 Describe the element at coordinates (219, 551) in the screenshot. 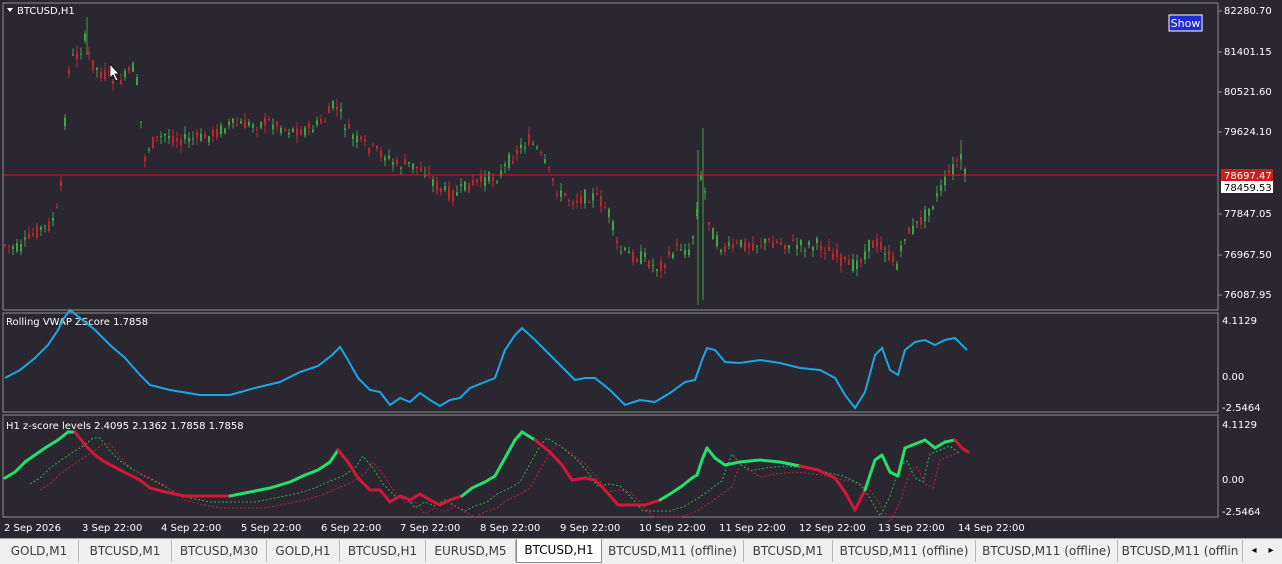

I see `chart-tab: BTCUSD,M30` at that location.